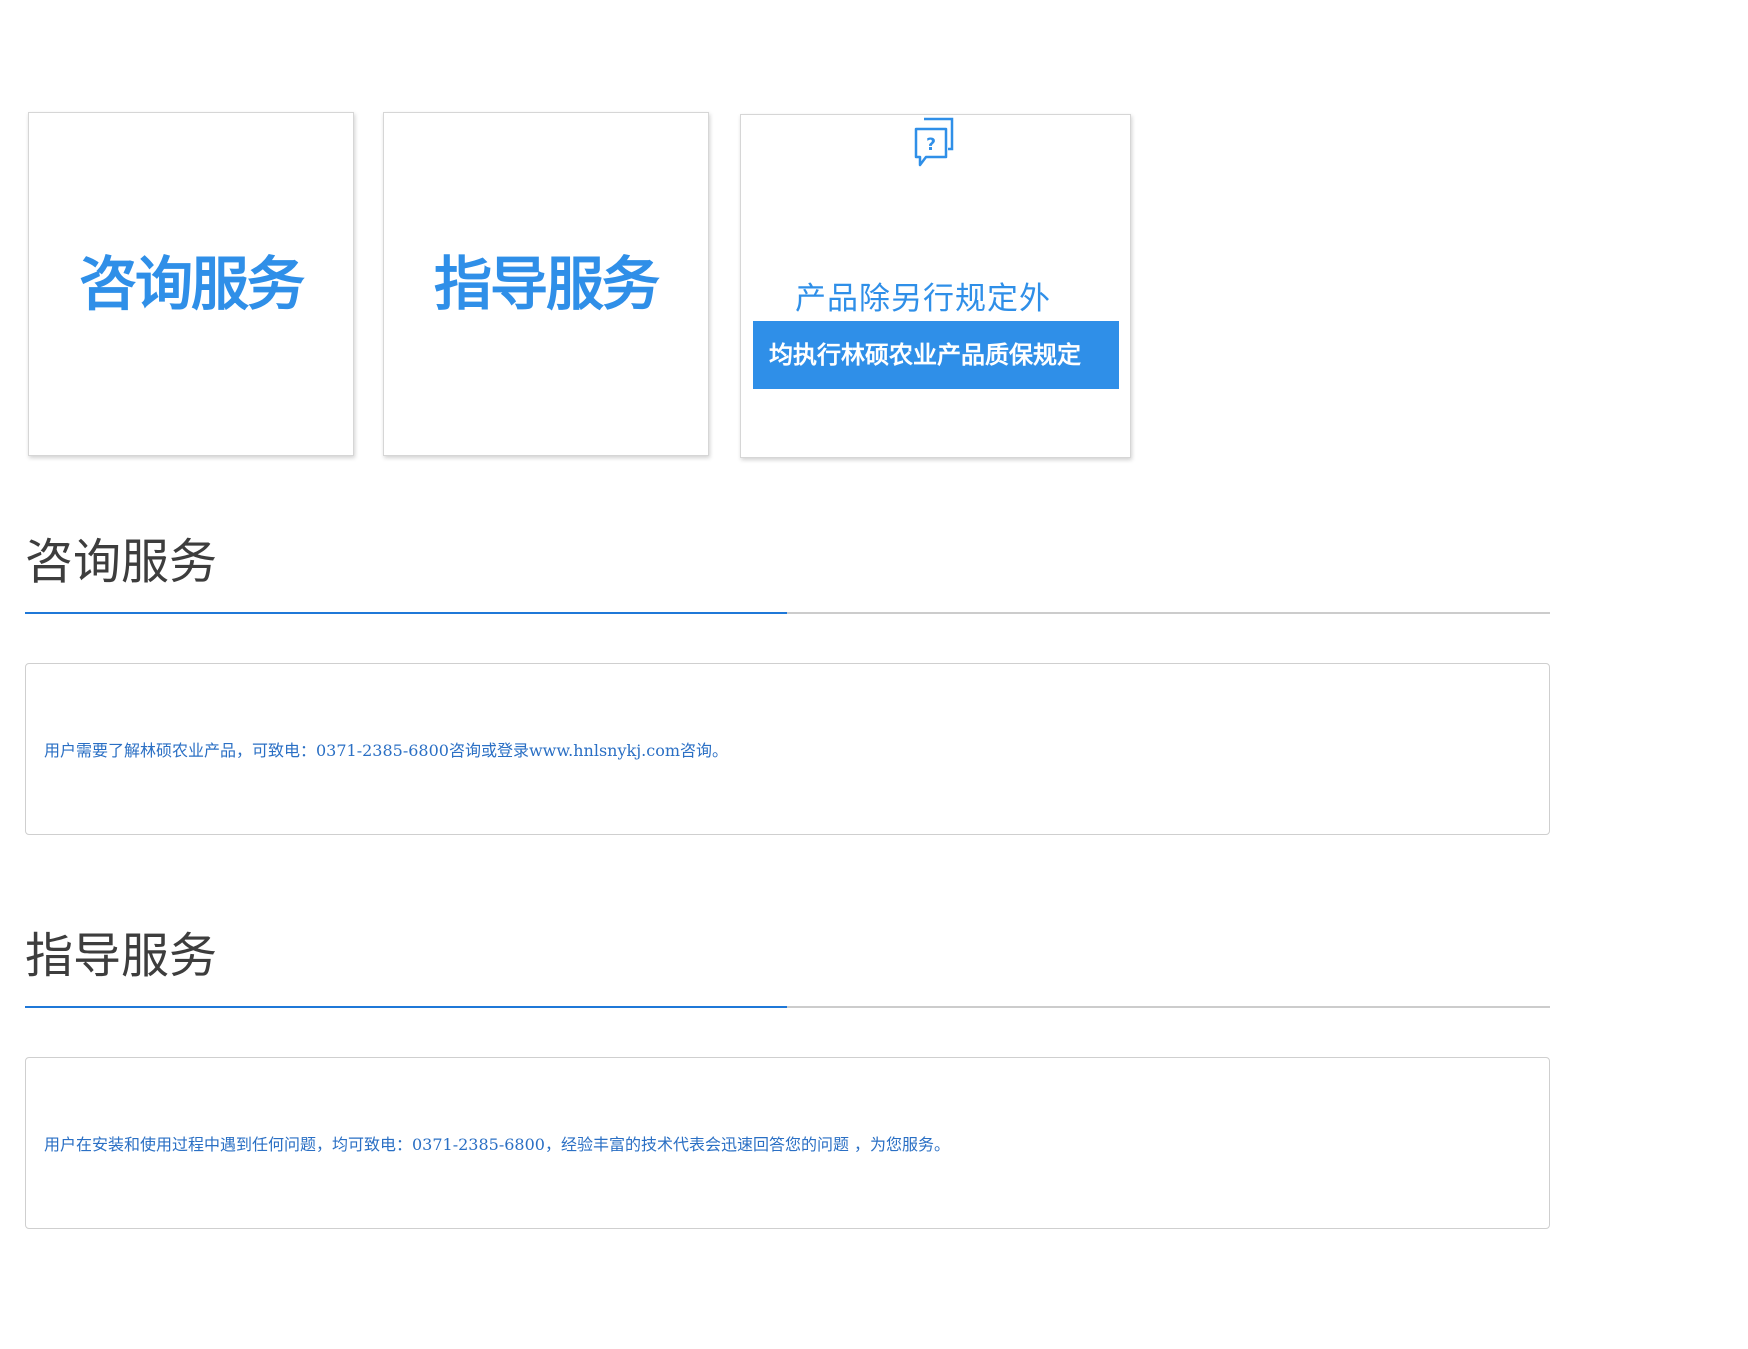 Image resolution: width=1748 pixels, height=1349 pixels. Describe the element at coordinates (121, 562) in the screenshot. I see `consult-section-title: 咨询服务` at that location.